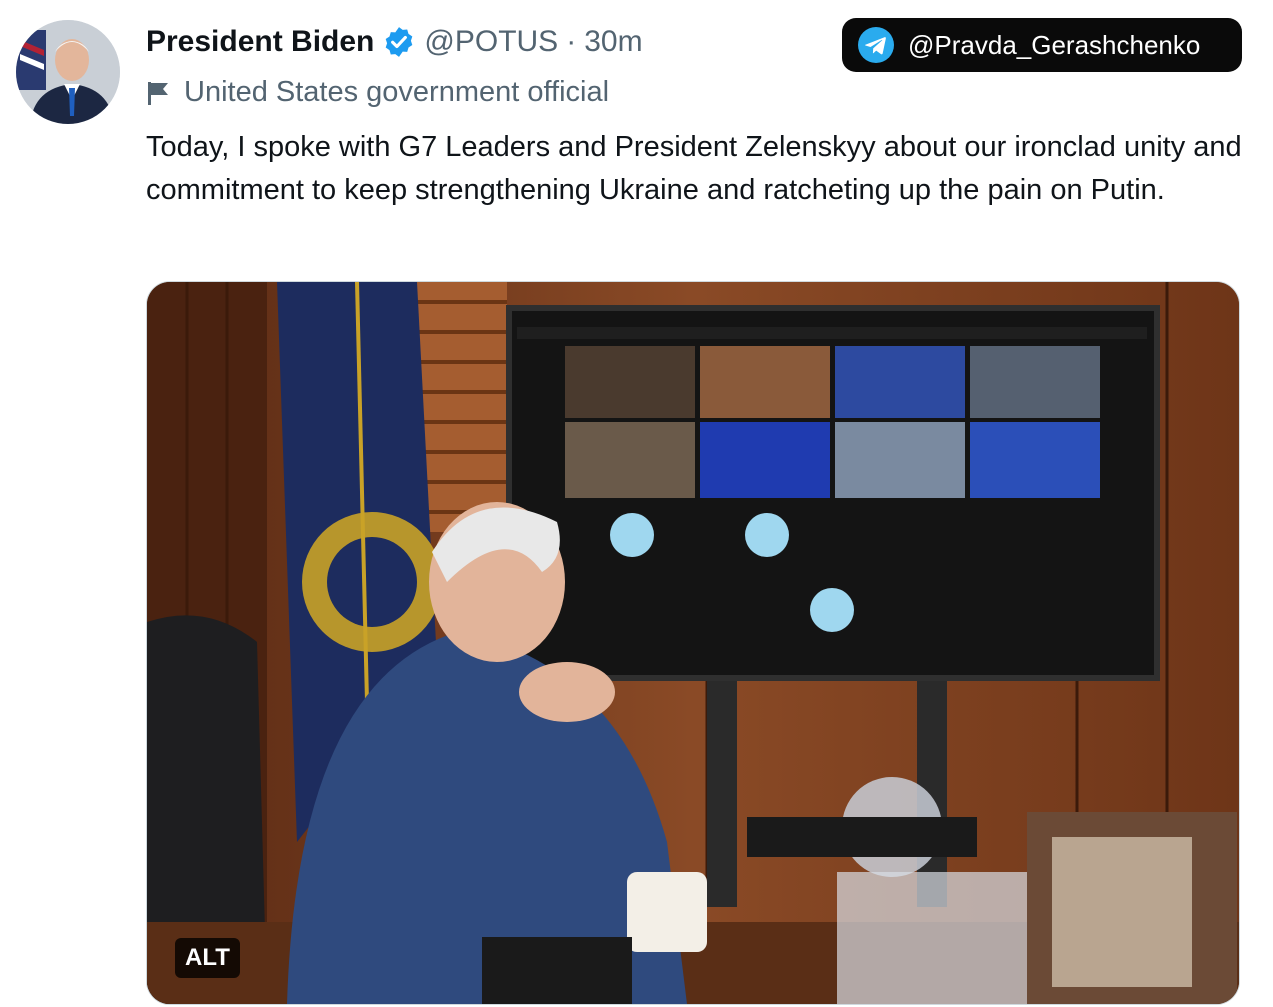  I want to click on verified-badge-icon, so click(399, 42).